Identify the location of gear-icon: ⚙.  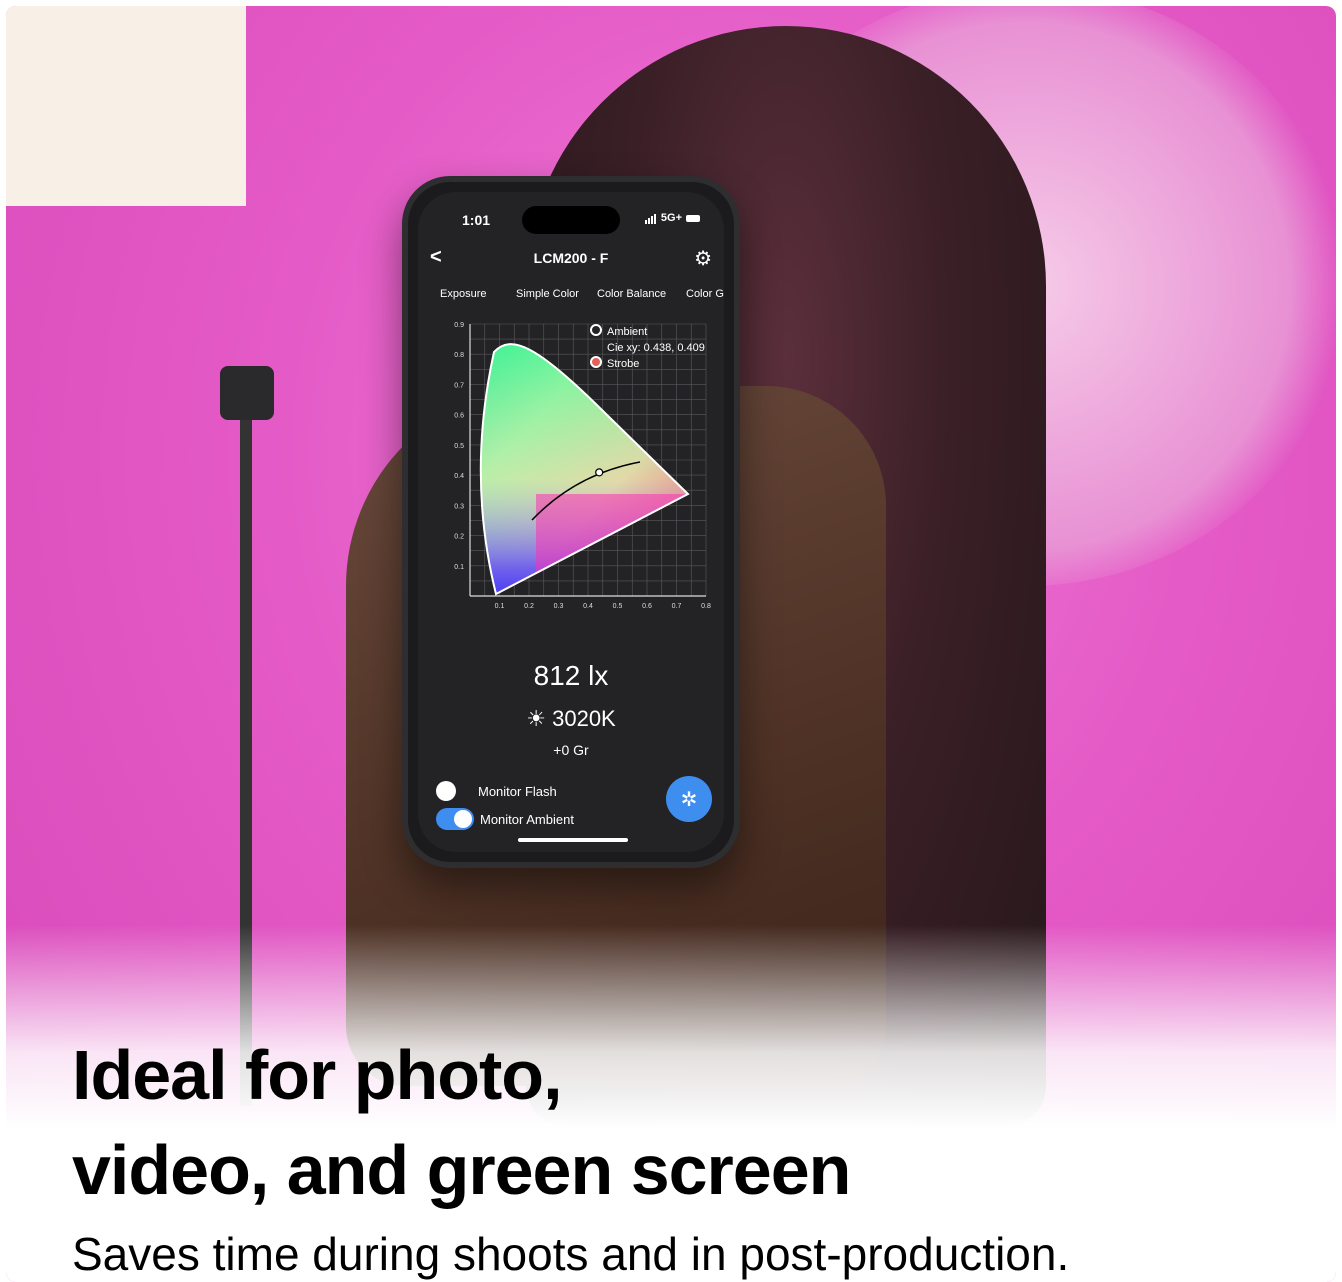
(703, 258).